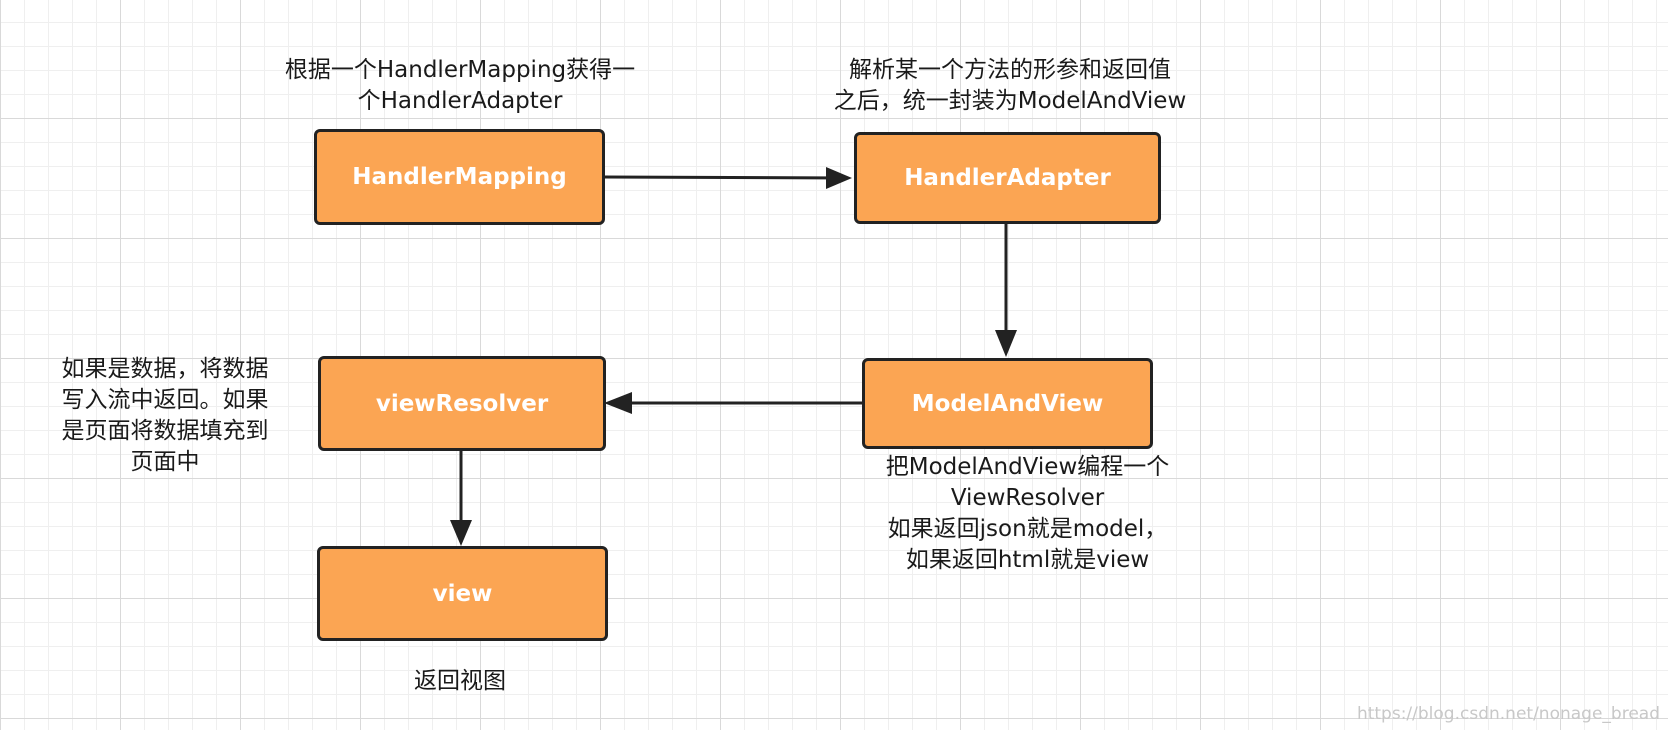  Describe the element at coordinates (1010, 86) in the screenshot. I see `note-handler-adapter: 解析某一个方法的形参和返回值 之后，统一封装为ModelAndView` at that location.